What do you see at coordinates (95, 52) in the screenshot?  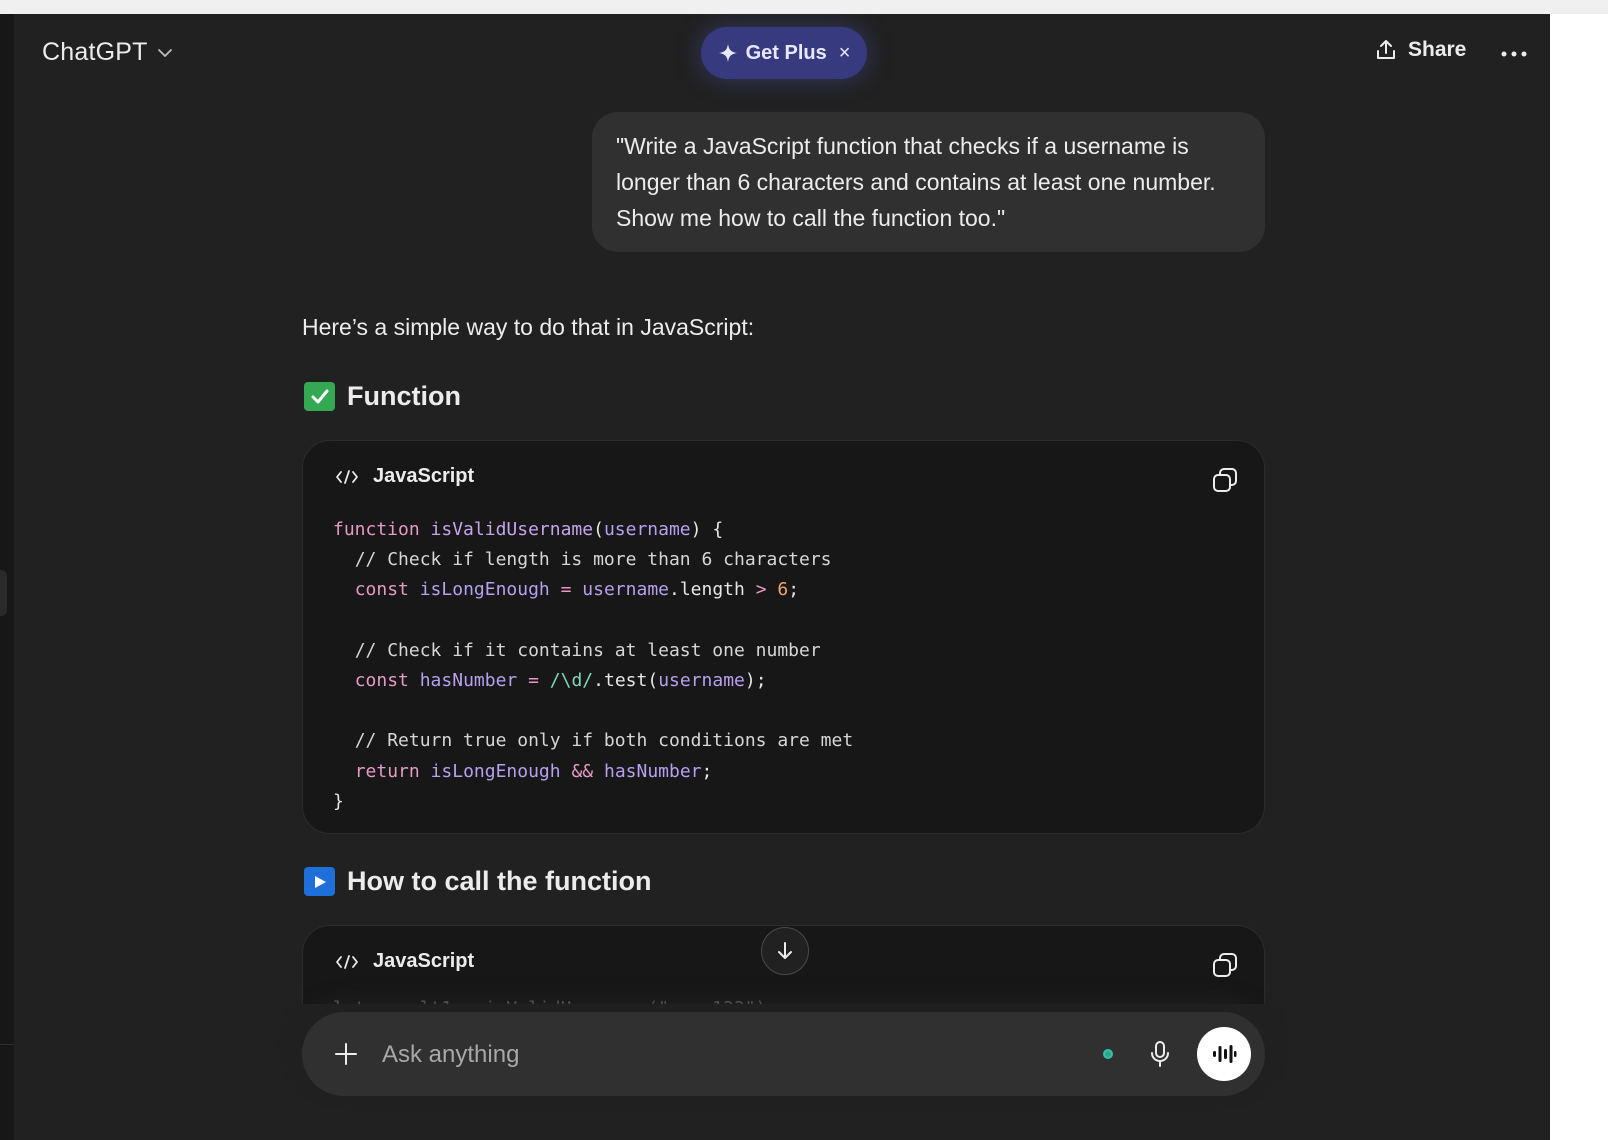 I see `model-name: ChatGPT` at bounding box center [95, 52].